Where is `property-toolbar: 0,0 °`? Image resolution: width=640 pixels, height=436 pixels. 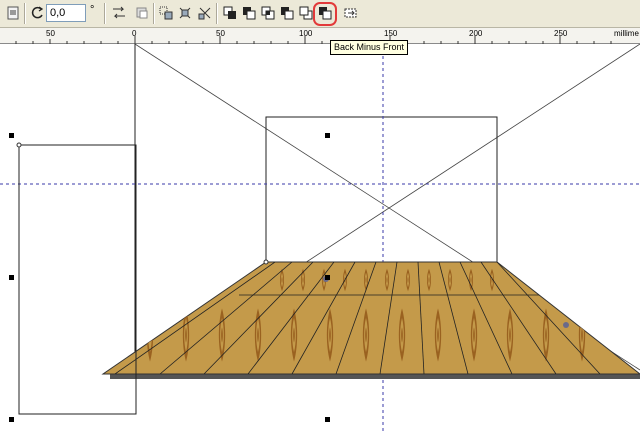
property-toolbar: 0,0 ° is located at coordinates (320, 14).